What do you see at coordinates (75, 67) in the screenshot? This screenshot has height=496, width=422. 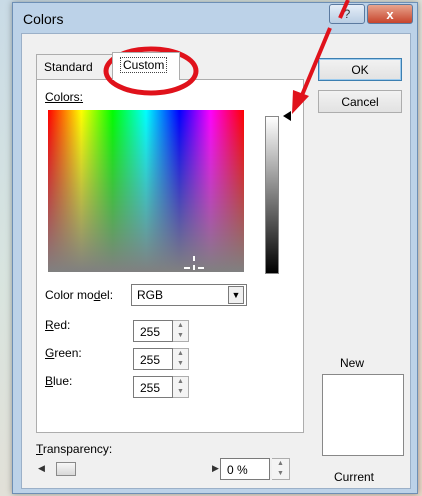 I see `tab-standard: Standard` at bounding box center [75, 67].